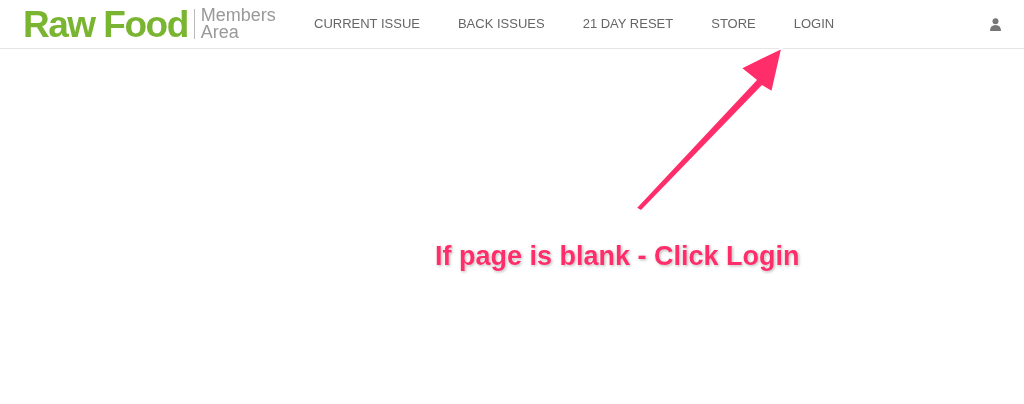  I want to click on nav-link: LOGIN, so click(814, 24).